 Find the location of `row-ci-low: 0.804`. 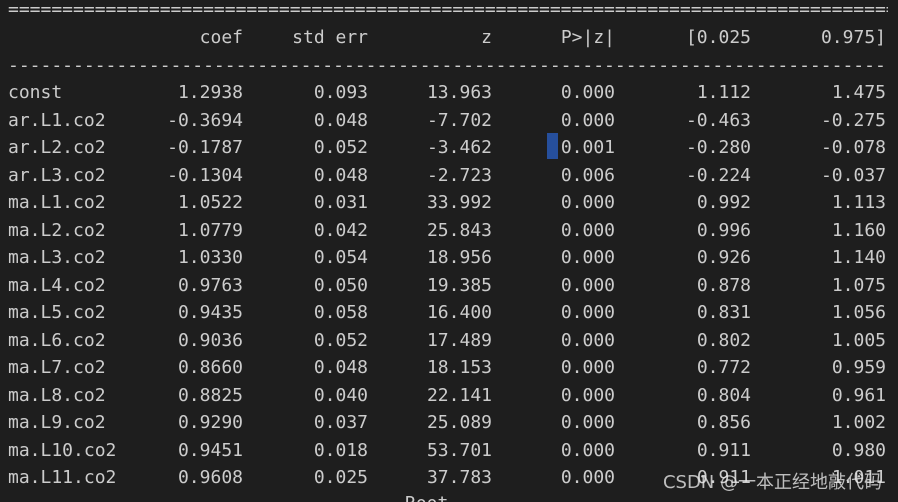

row-ci-low: 0.804 is located at coordinates (723, 395).